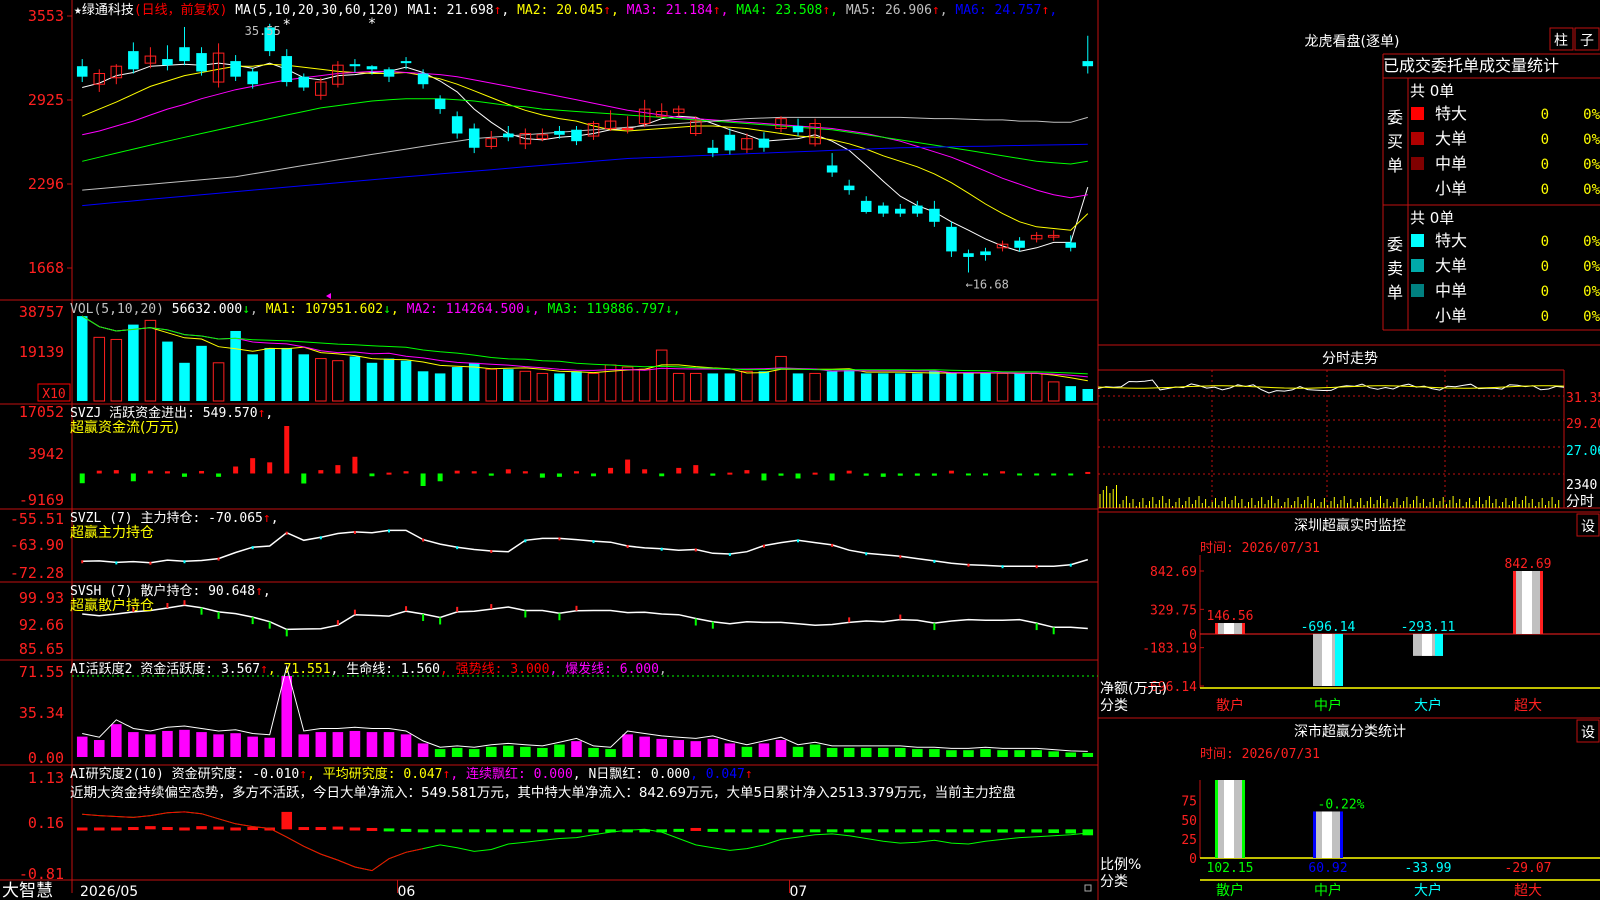 The width and height of the screenshot is (1600, 900). Describe the element at coordinates (41, 312) in the screenshot. I see `vol-y-tick-label: 38757` at that location.